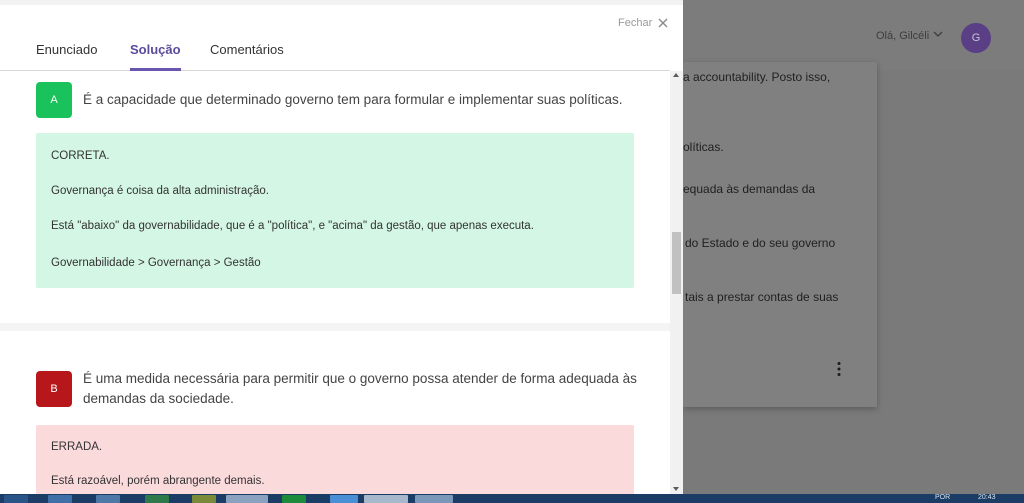 This screenshot has width=1024, height=503. I want to click on option-divider, so click(335, 327).